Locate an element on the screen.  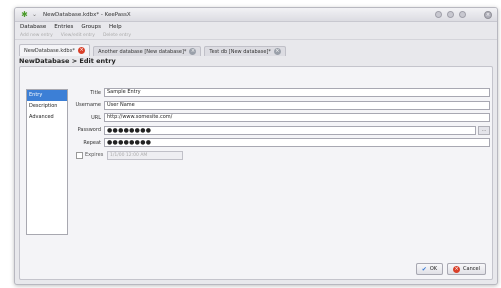
cancel-label: Cancel is located at coordinates (471, 269).